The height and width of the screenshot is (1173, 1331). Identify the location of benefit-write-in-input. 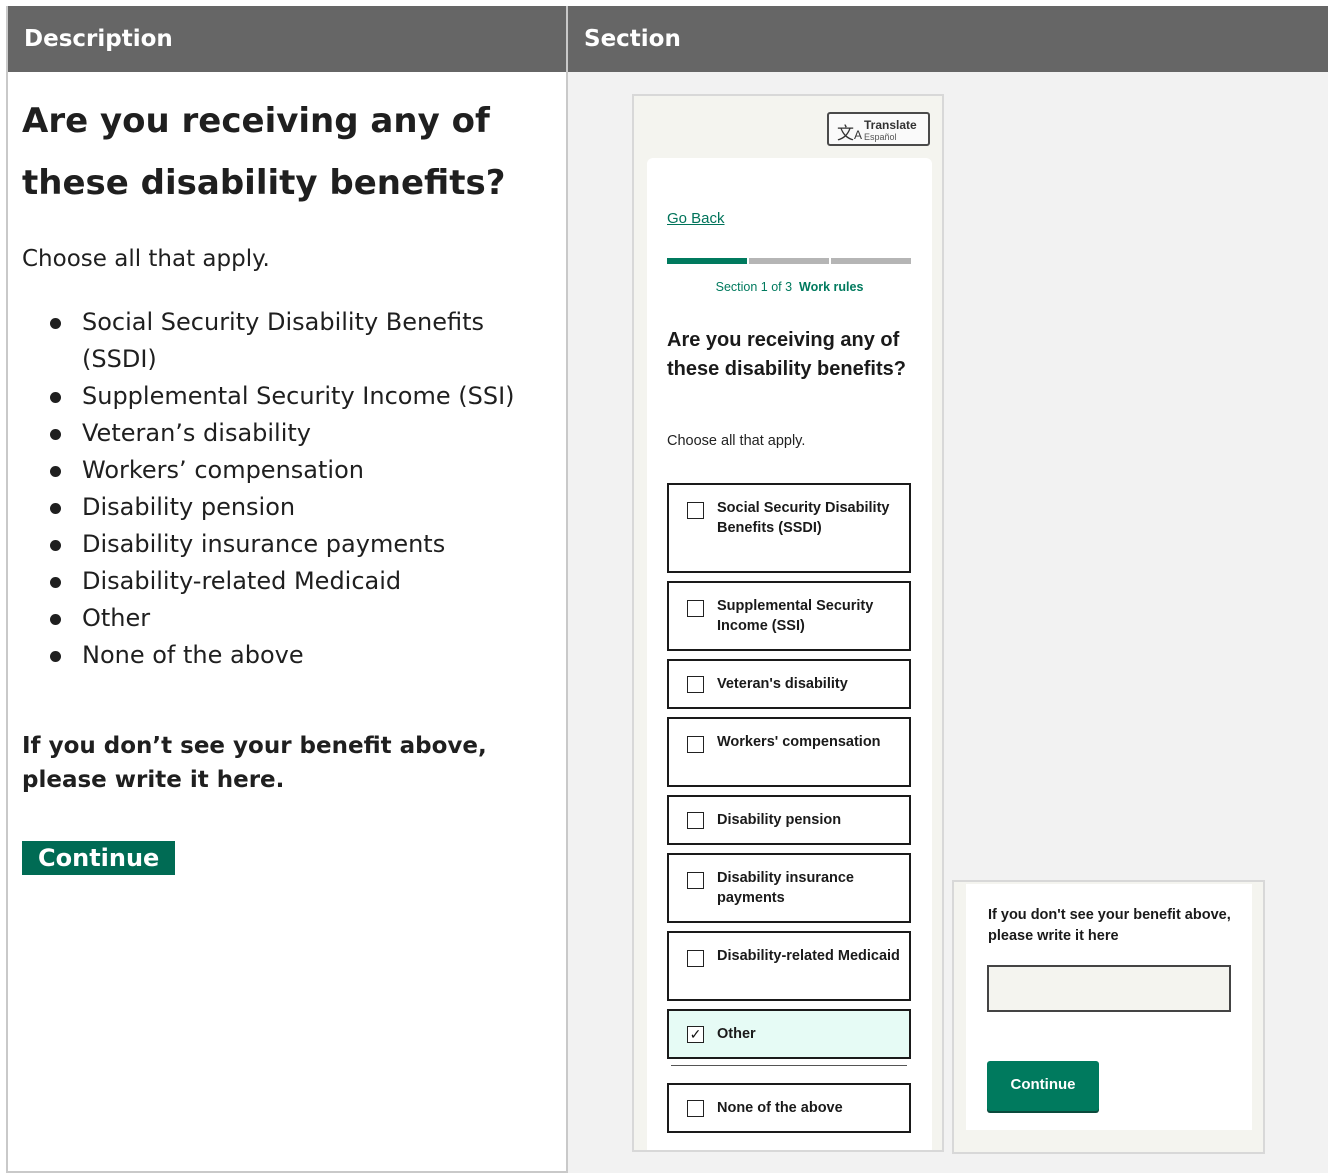
(1109, 988).